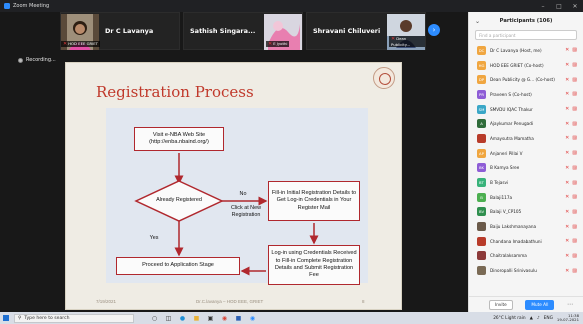 This screenshot has height=324, width=583. I want to click on slide-footer-center: Dr.C.lavanya – HOD EEE, GRIET, so click(230, 301).